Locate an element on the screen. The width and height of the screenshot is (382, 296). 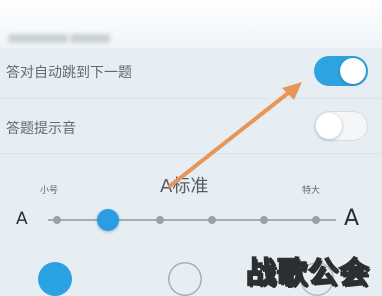
watermark: 战歌公会 is located at coordinates (307, 273).